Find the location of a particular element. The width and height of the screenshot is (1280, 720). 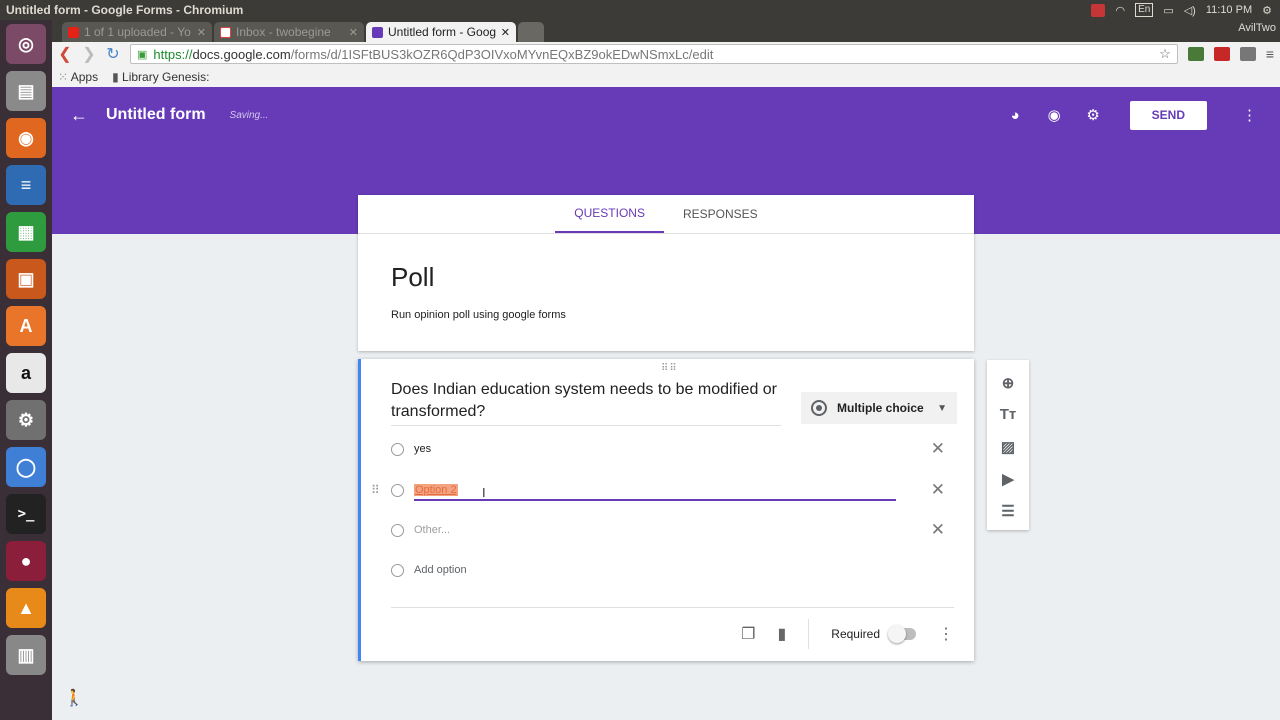

tab-label: 1 of 1 uploaded - Yo is located at coordinates (137, 32).